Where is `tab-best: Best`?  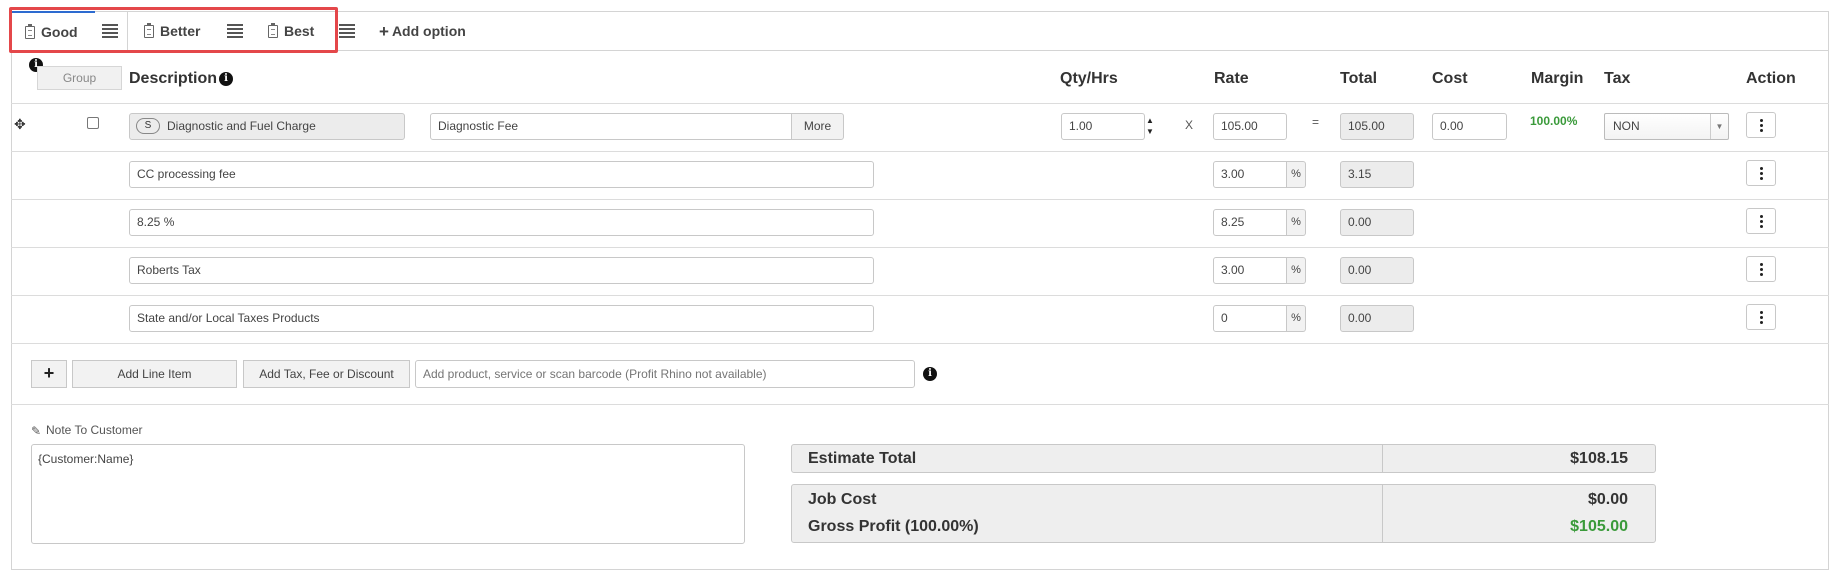
tab-best: Best is located at coordinates (291, 31).